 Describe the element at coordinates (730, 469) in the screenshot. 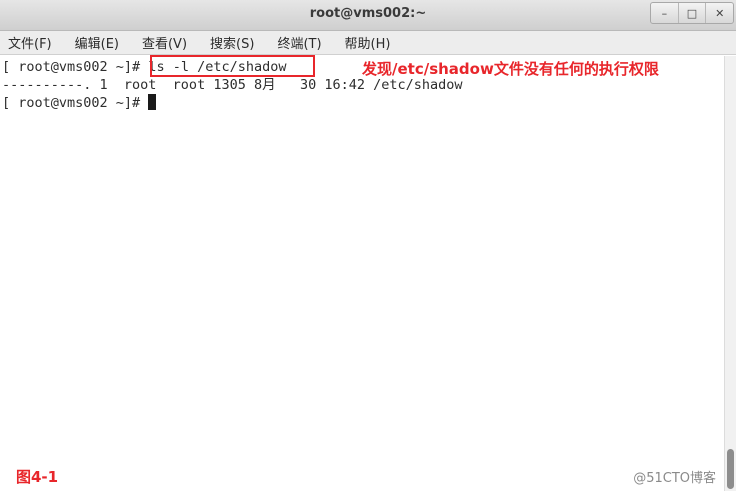

I see `scrollbar-thumb` at that location.